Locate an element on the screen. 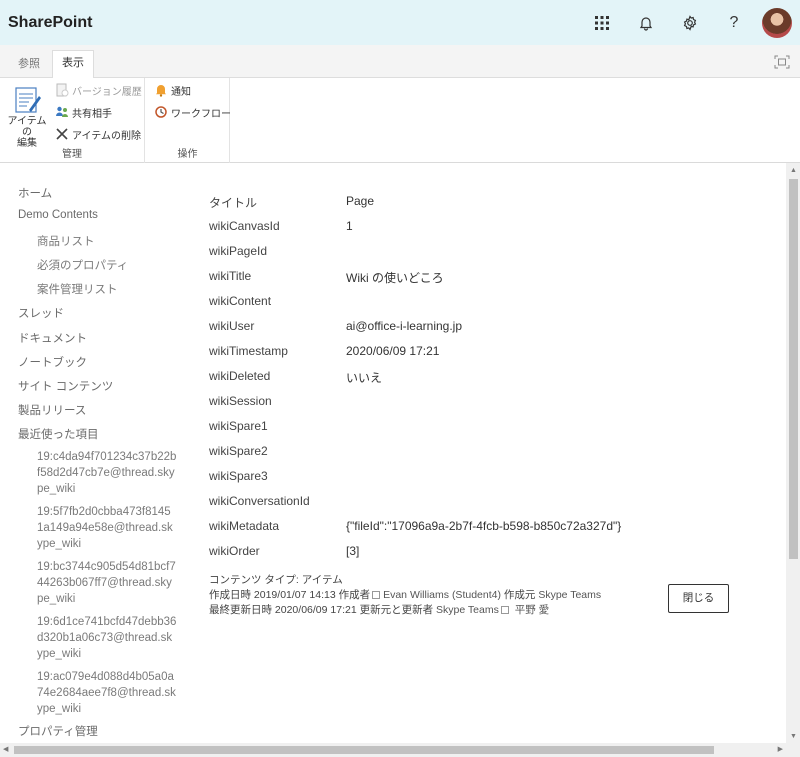 This screenshot has height=757, width=800. nav-site-contents: サイト コンテンツ is located at coordinates (65, 386).